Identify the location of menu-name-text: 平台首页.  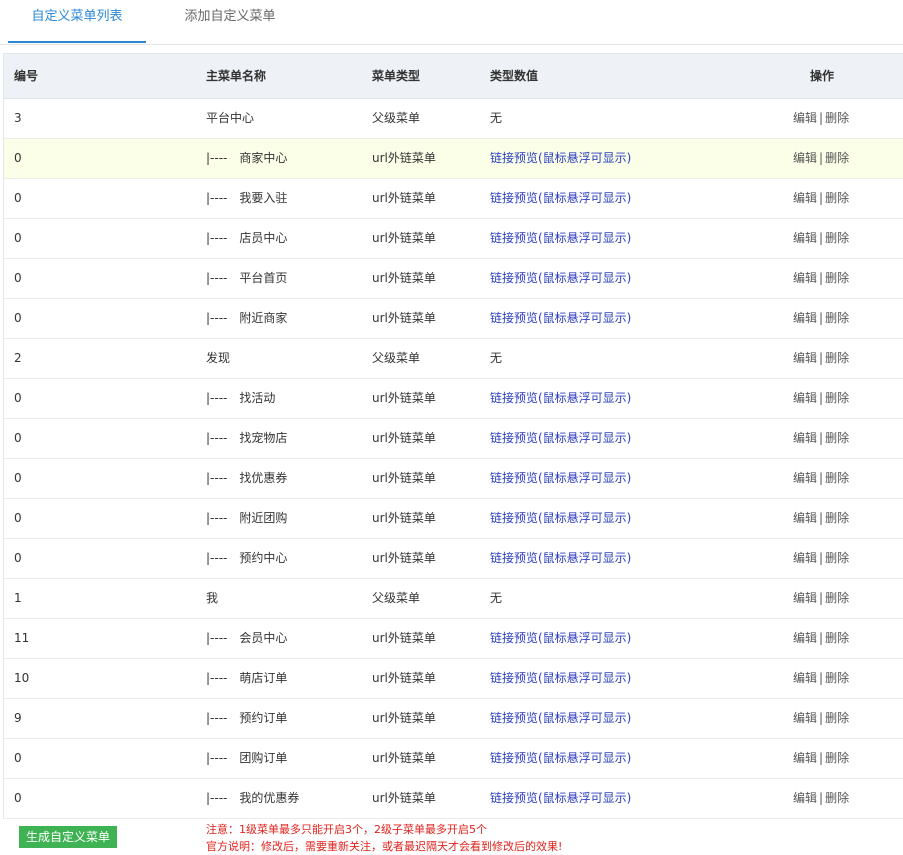
(263, 278).